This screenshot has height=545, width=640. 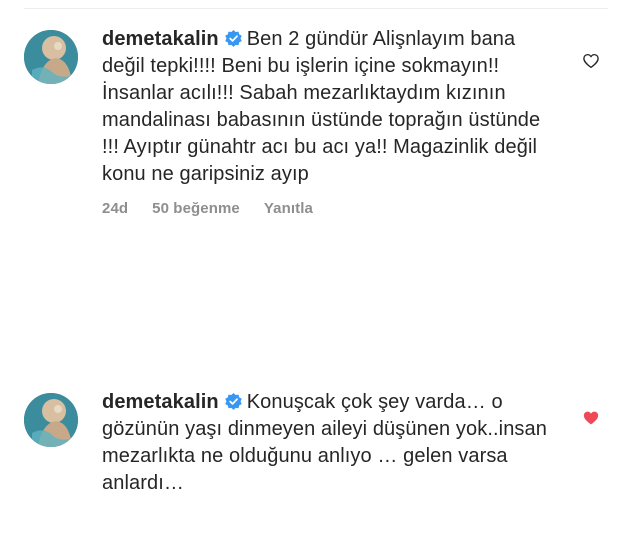 I want to click on heart-outline-icon, so click(x=591, y=61).